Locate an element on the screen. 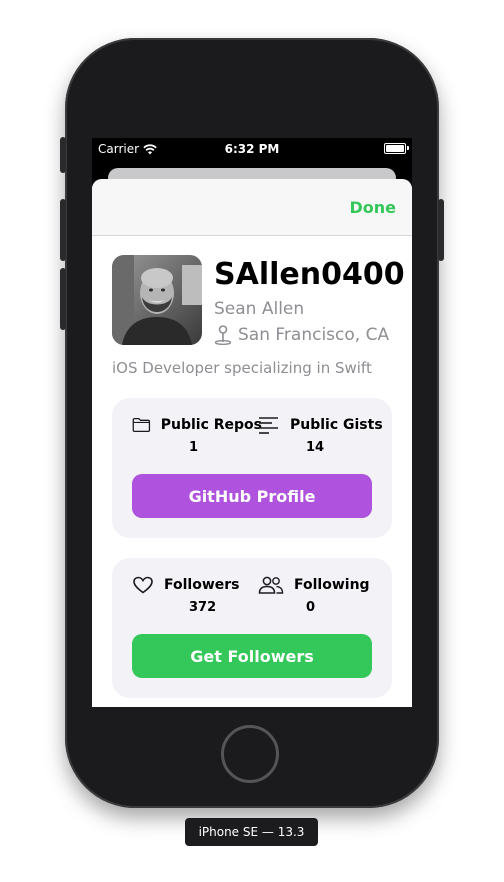 The height and width of the screenshot is (882, 504). heart-icon is located at coordinates (143, 585).